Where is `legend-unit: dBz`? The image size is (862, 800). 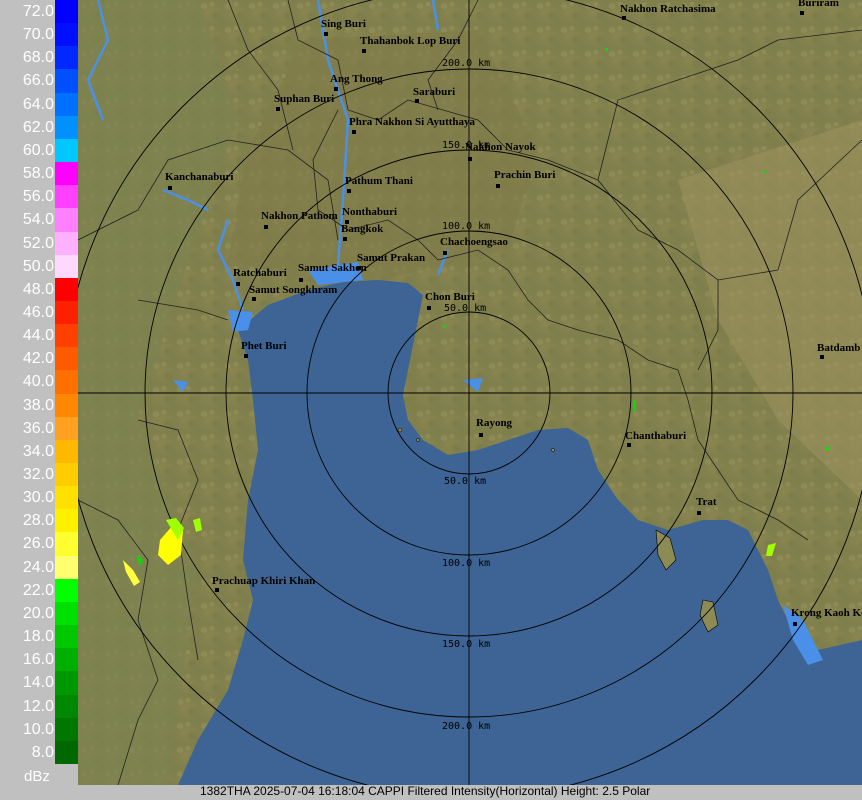
legend-unit: dBz is located at coordinates (37, 776).